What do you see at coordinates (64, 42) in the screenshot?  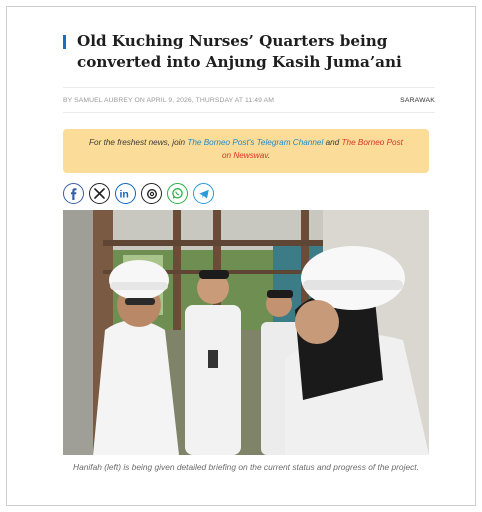 I see `headline-accent-bar` at bounding box center [64, 42].